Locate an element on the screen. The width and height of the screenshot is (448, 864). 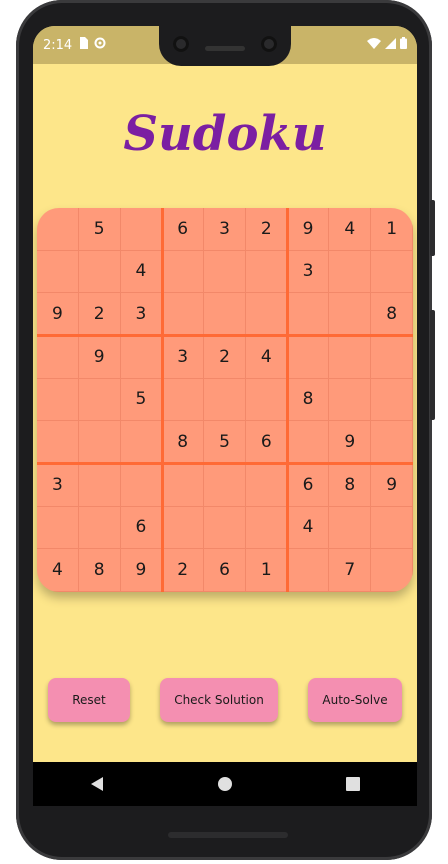
sync-icon is located at coordinates (100, 45).